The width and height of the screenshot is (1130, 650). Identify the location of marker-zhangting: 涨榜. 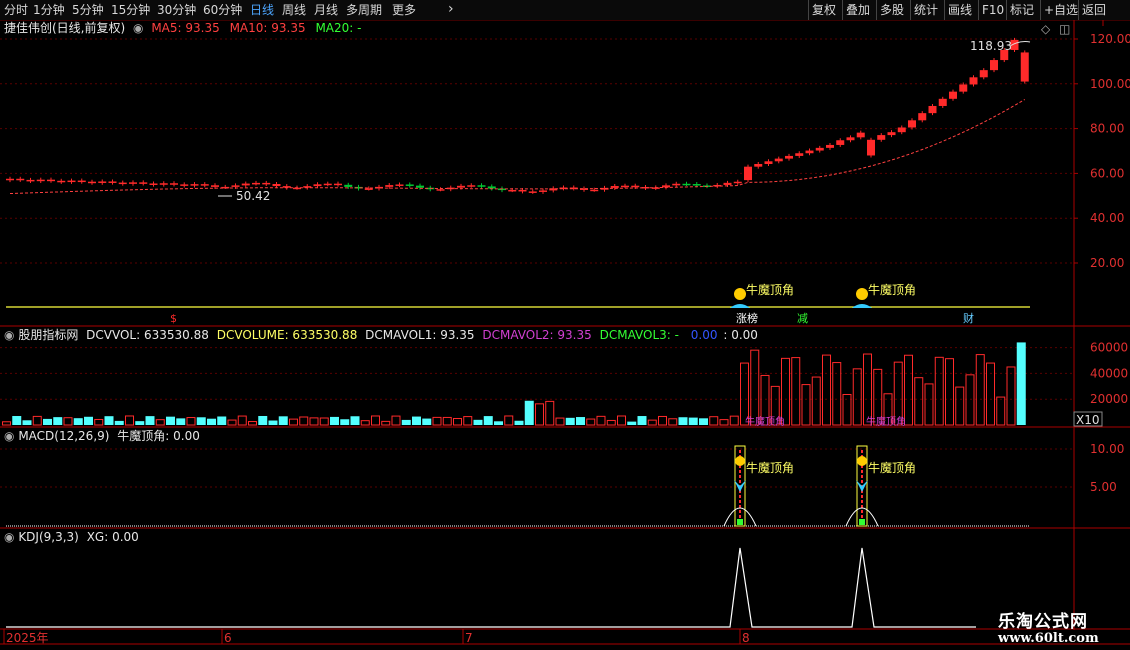
(747, 318).